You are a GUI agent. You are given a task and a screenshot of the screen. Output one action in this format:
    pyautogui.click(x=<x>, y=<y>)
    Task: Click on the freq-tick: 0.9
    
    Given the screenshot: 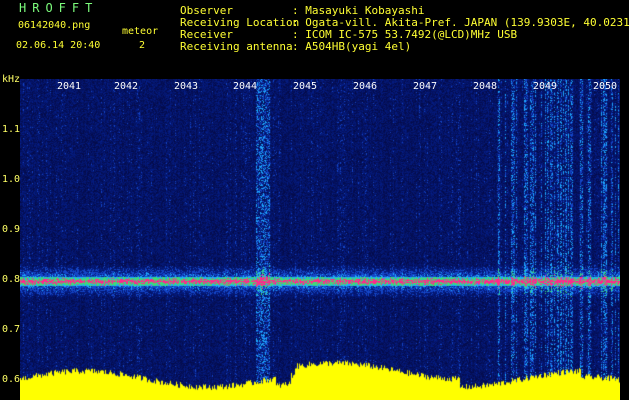 What is the action you would take?
    pyautogui.click(x=11, y=229)
    